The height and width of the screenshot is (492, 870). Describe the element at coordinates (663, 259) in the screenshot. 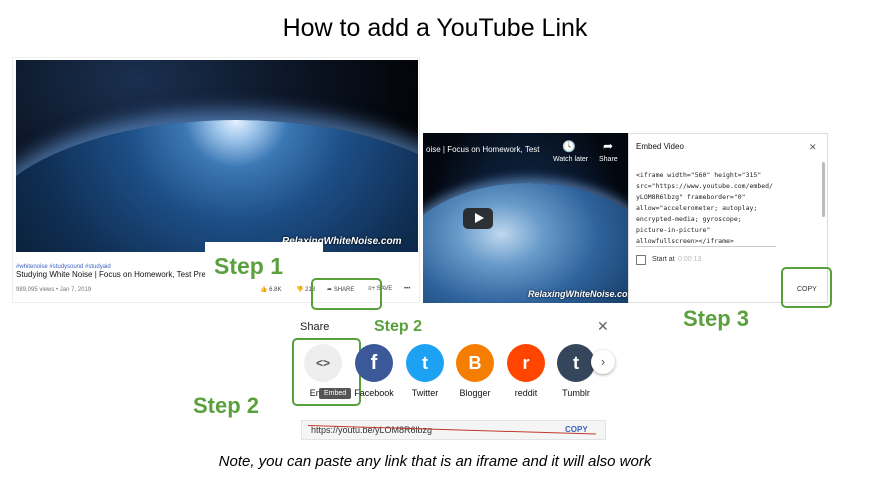

I see `start-at-label: Start at` at that location.